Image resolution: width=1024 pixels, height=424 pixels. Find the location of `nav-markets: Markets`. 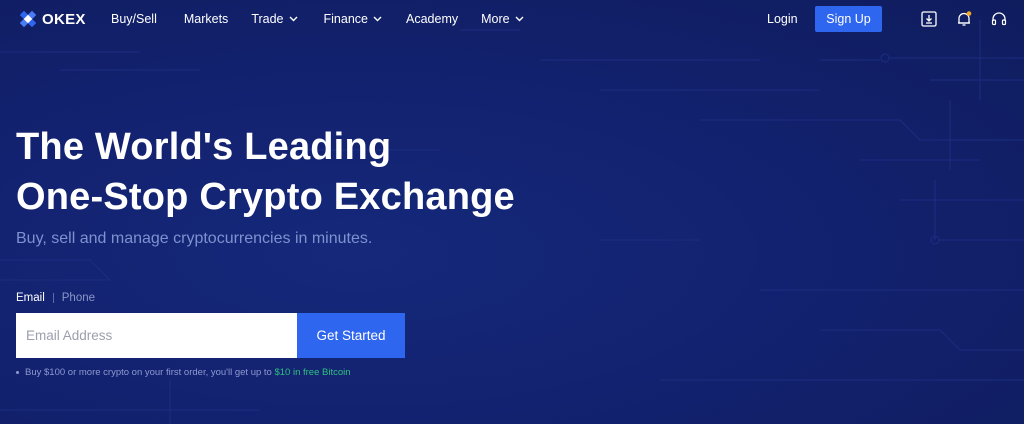

nav-markets: Markets is located at coordinates (206, 19).